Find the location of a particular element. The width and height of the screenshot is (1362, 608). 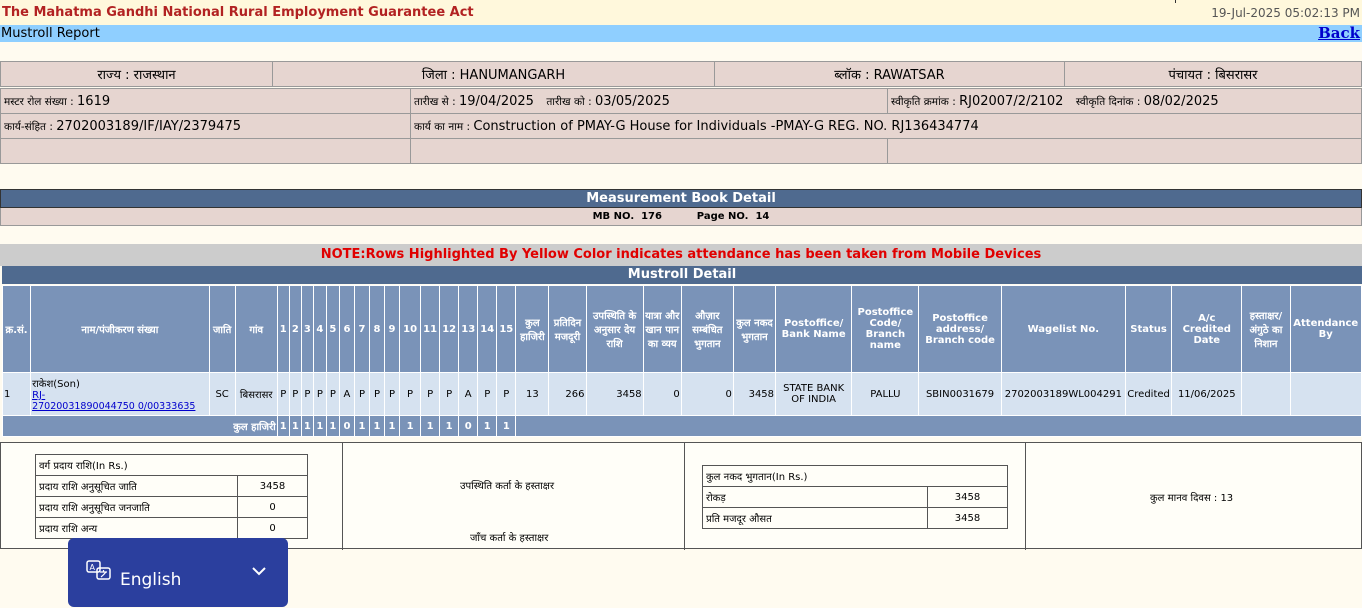

state-cell: राज्य : राजस्थान is located at coordinates (136, 74).